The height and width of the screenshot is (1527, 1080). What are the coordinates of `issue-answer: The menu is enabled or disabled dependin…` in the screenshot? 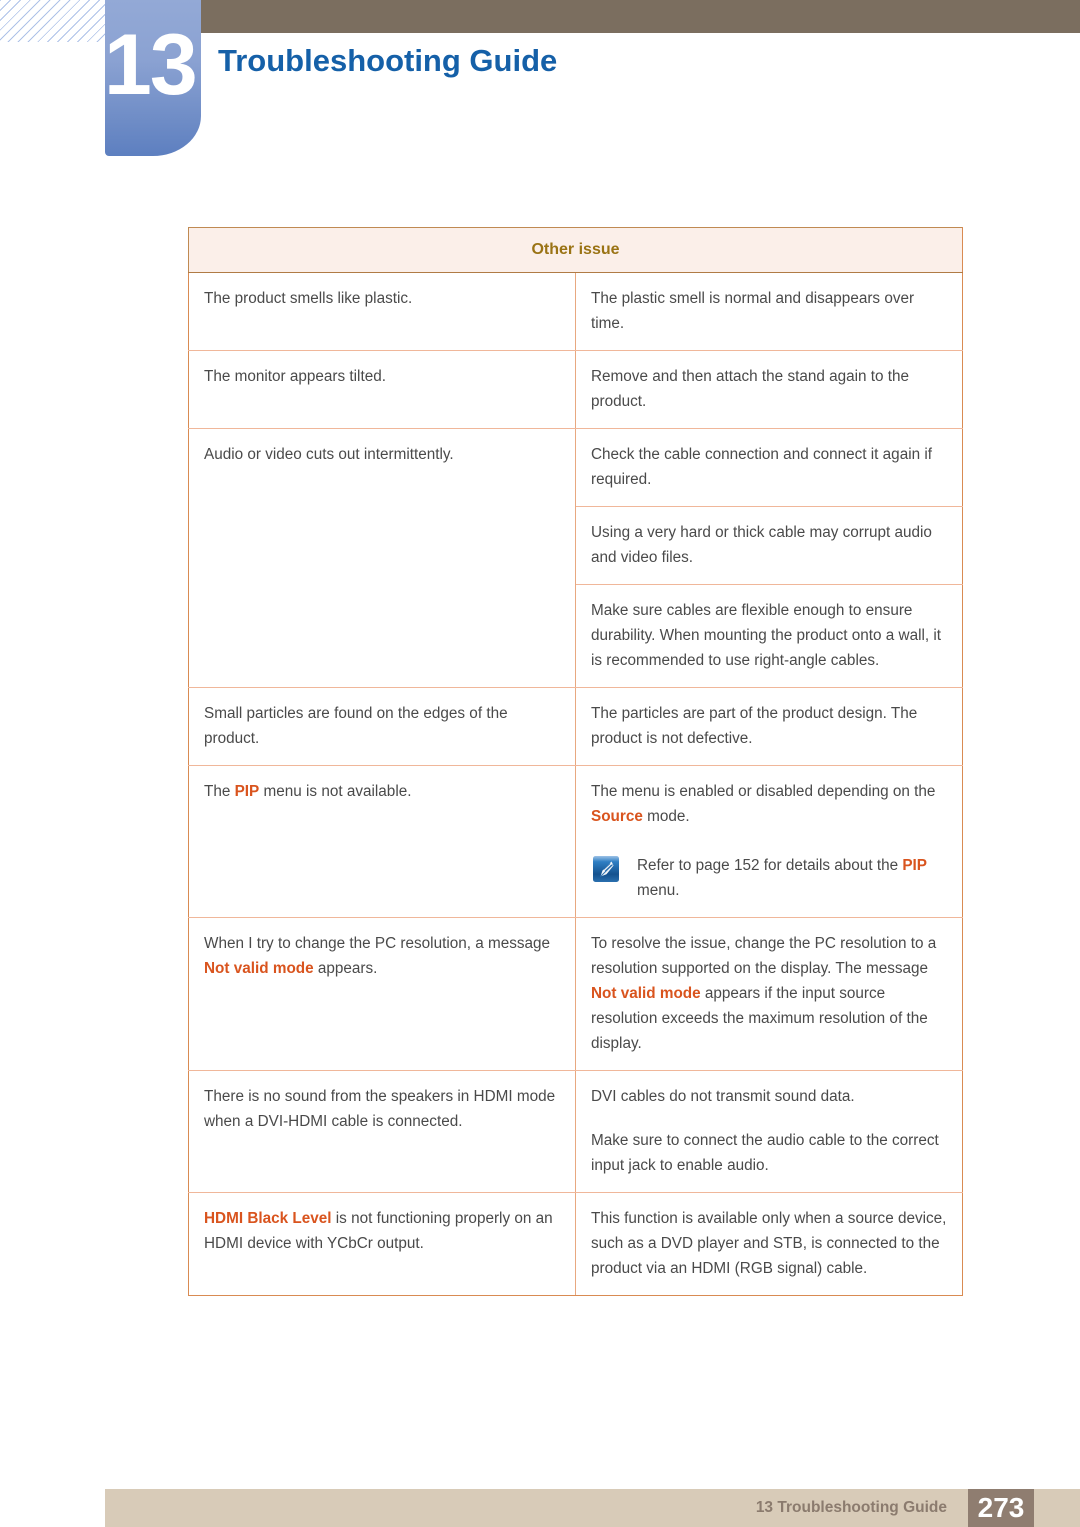 It's located at (769, 841).